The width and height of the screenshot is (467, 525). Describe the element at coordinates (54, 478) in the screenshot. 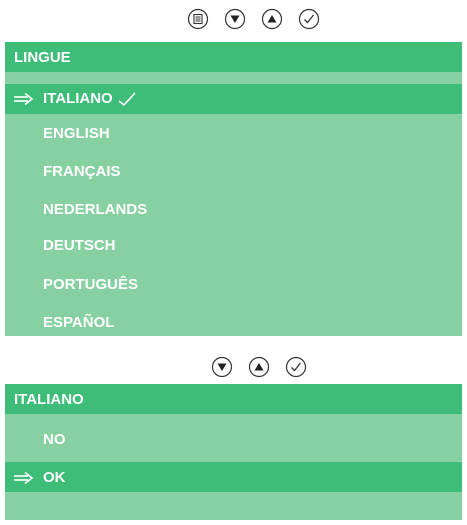

I see `option-ok: OK` at that location.